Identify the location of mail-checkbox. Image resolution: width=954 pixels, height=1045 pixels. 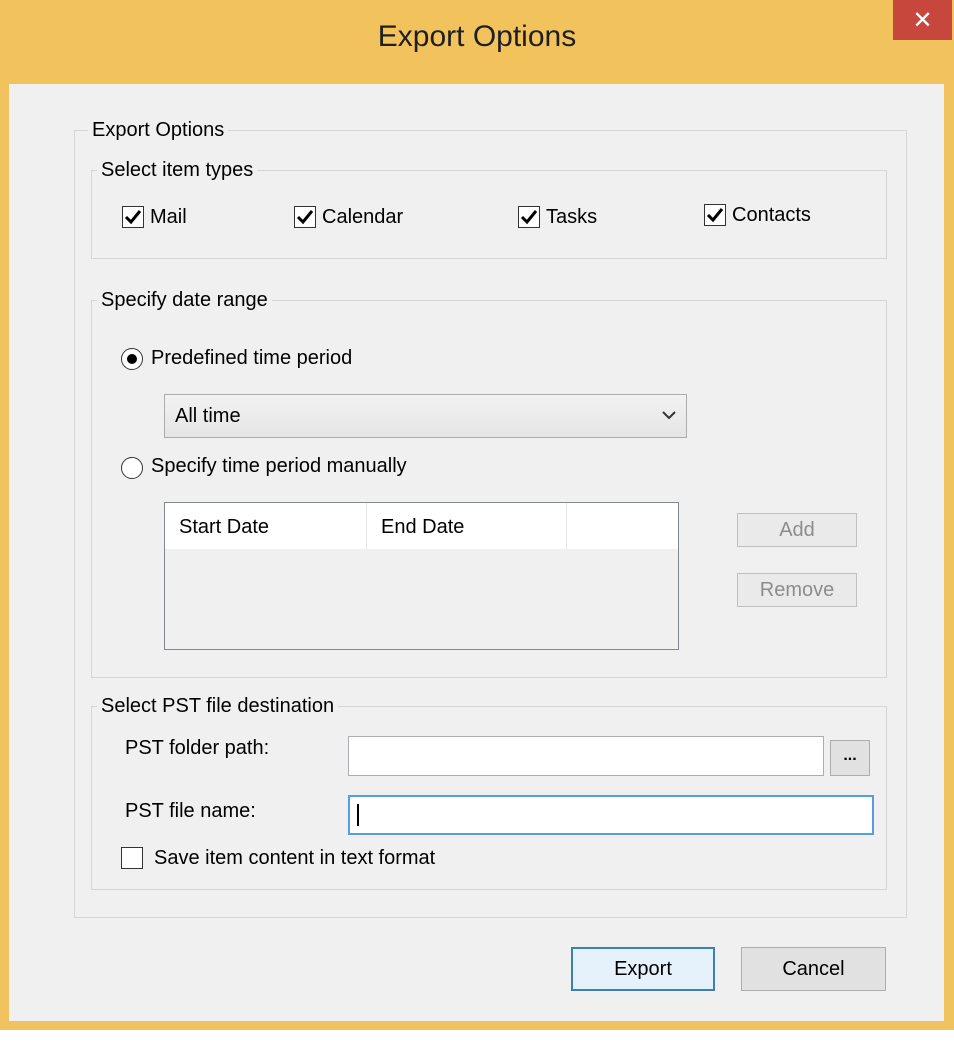
(133, 217).